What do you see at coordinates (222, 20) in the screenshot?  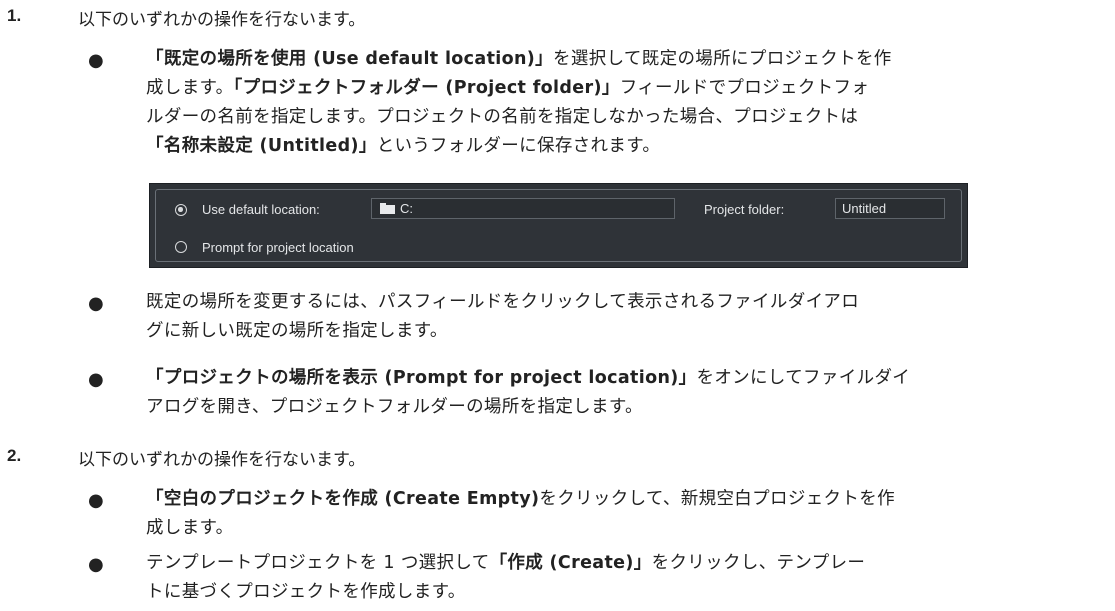 I see `step-1-text: 以下のいずれかの操作を行ないます。` at bounding box center [222, 20].